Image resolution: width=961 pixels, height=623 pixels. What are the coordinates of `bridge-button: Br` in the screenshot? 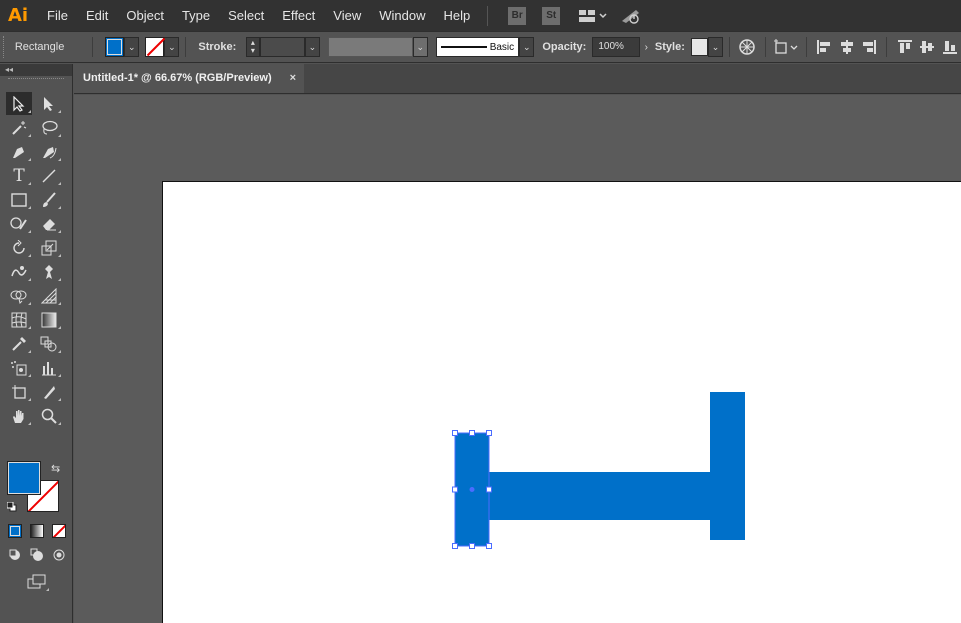 It's located at (517, 15).